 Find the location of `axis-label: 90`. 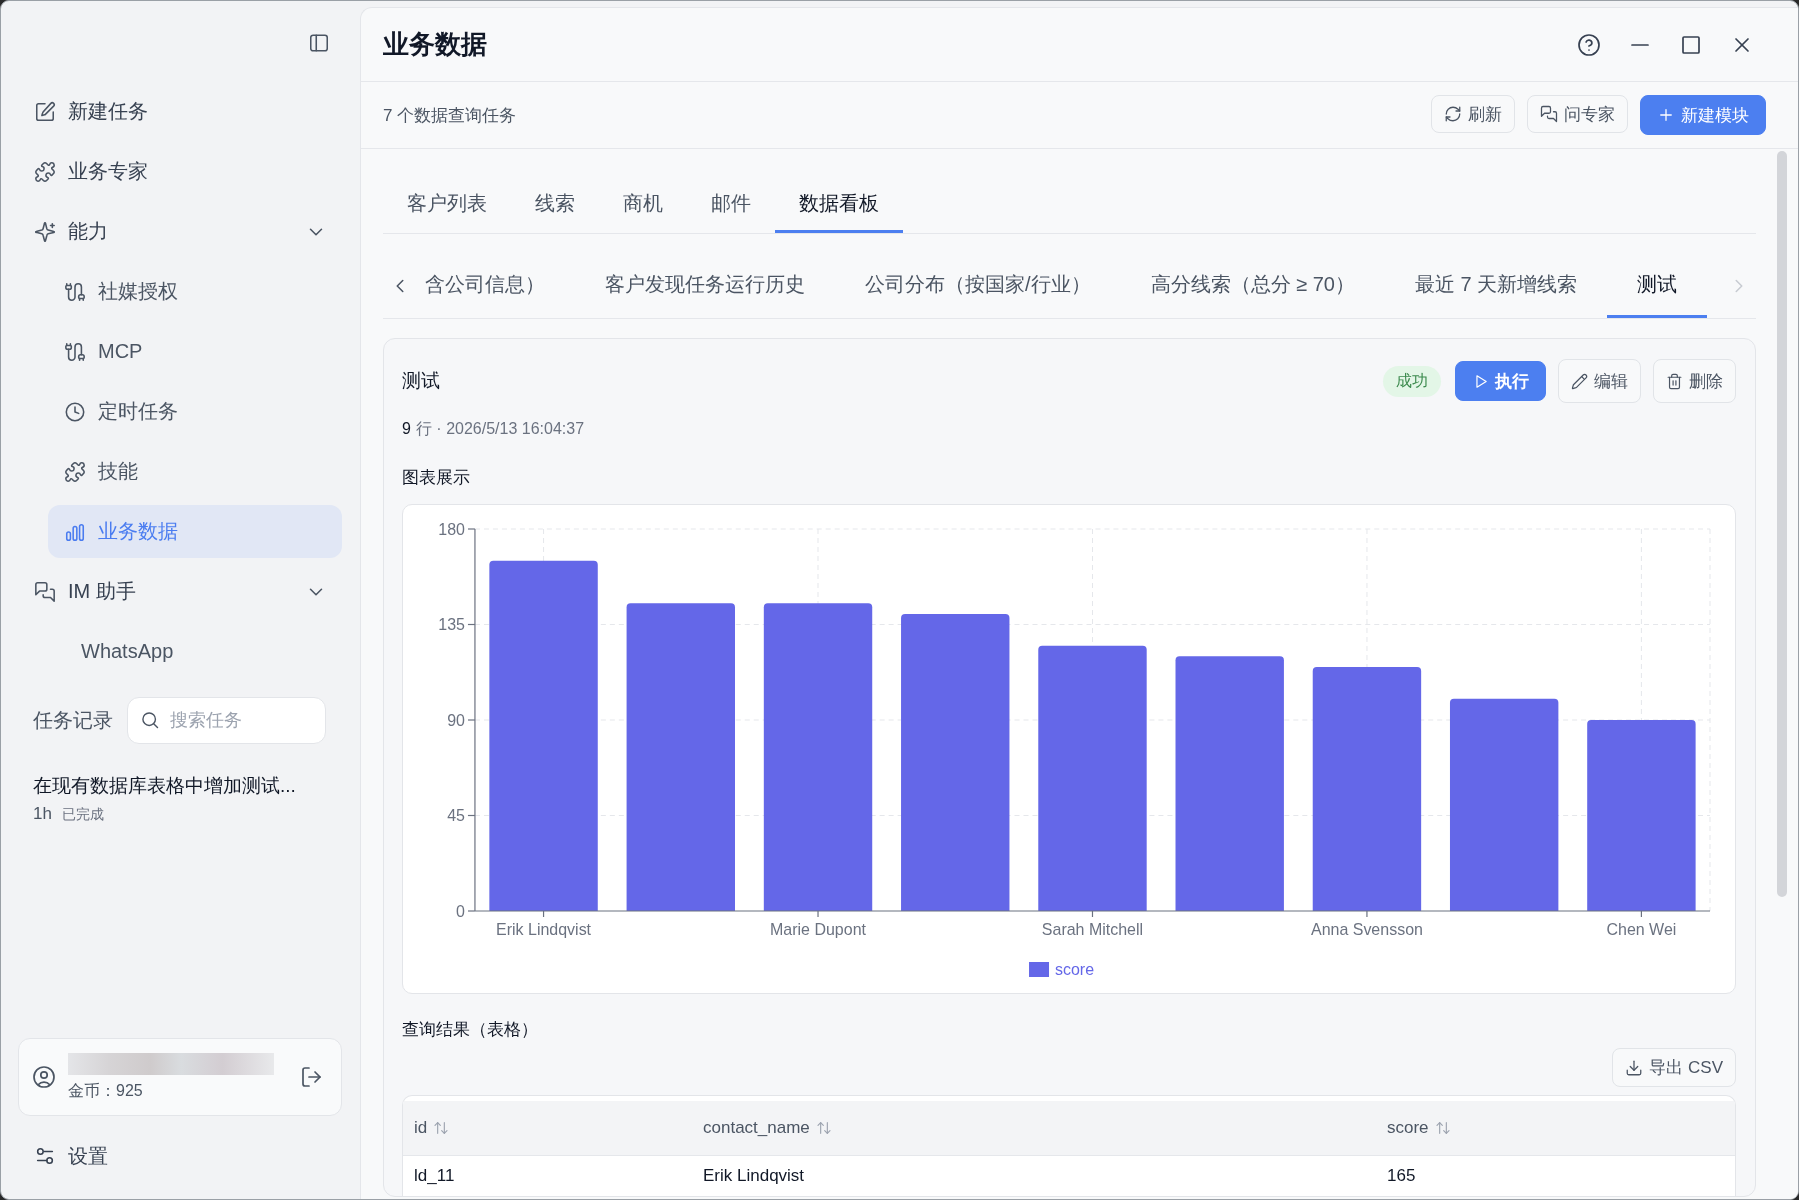

axis-label: 90 is located at coordinates (456, 720).